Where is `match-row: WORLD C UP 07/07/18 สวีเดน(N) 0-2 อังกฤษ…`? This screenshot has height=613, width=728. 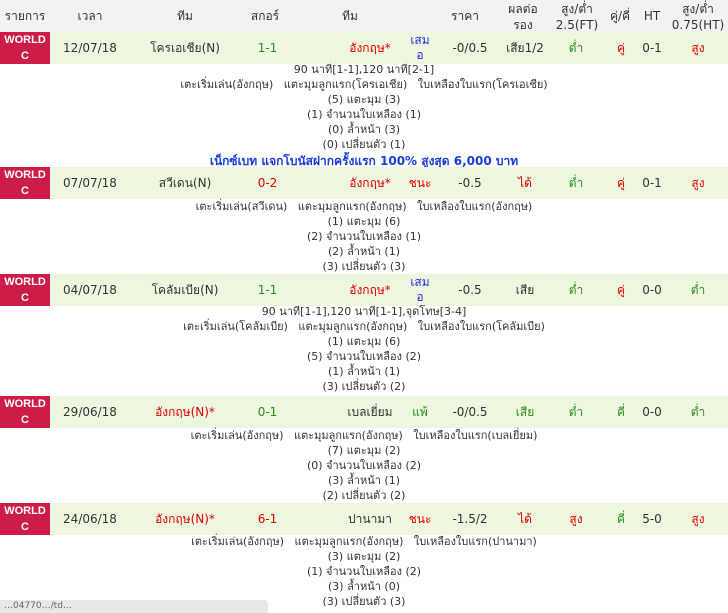
match-row: WORLD C UP 07/07/18 สวีเดน(N) 0-2 อังกฤษ… is located at coordinates (364, 190).